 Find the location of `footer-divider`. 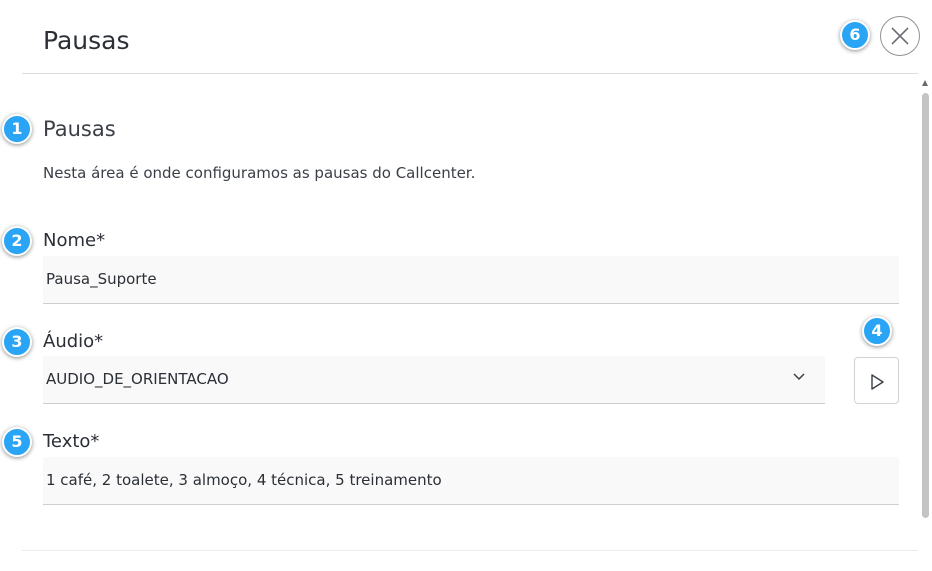

footer-divider is located at coordinates (470, 550).